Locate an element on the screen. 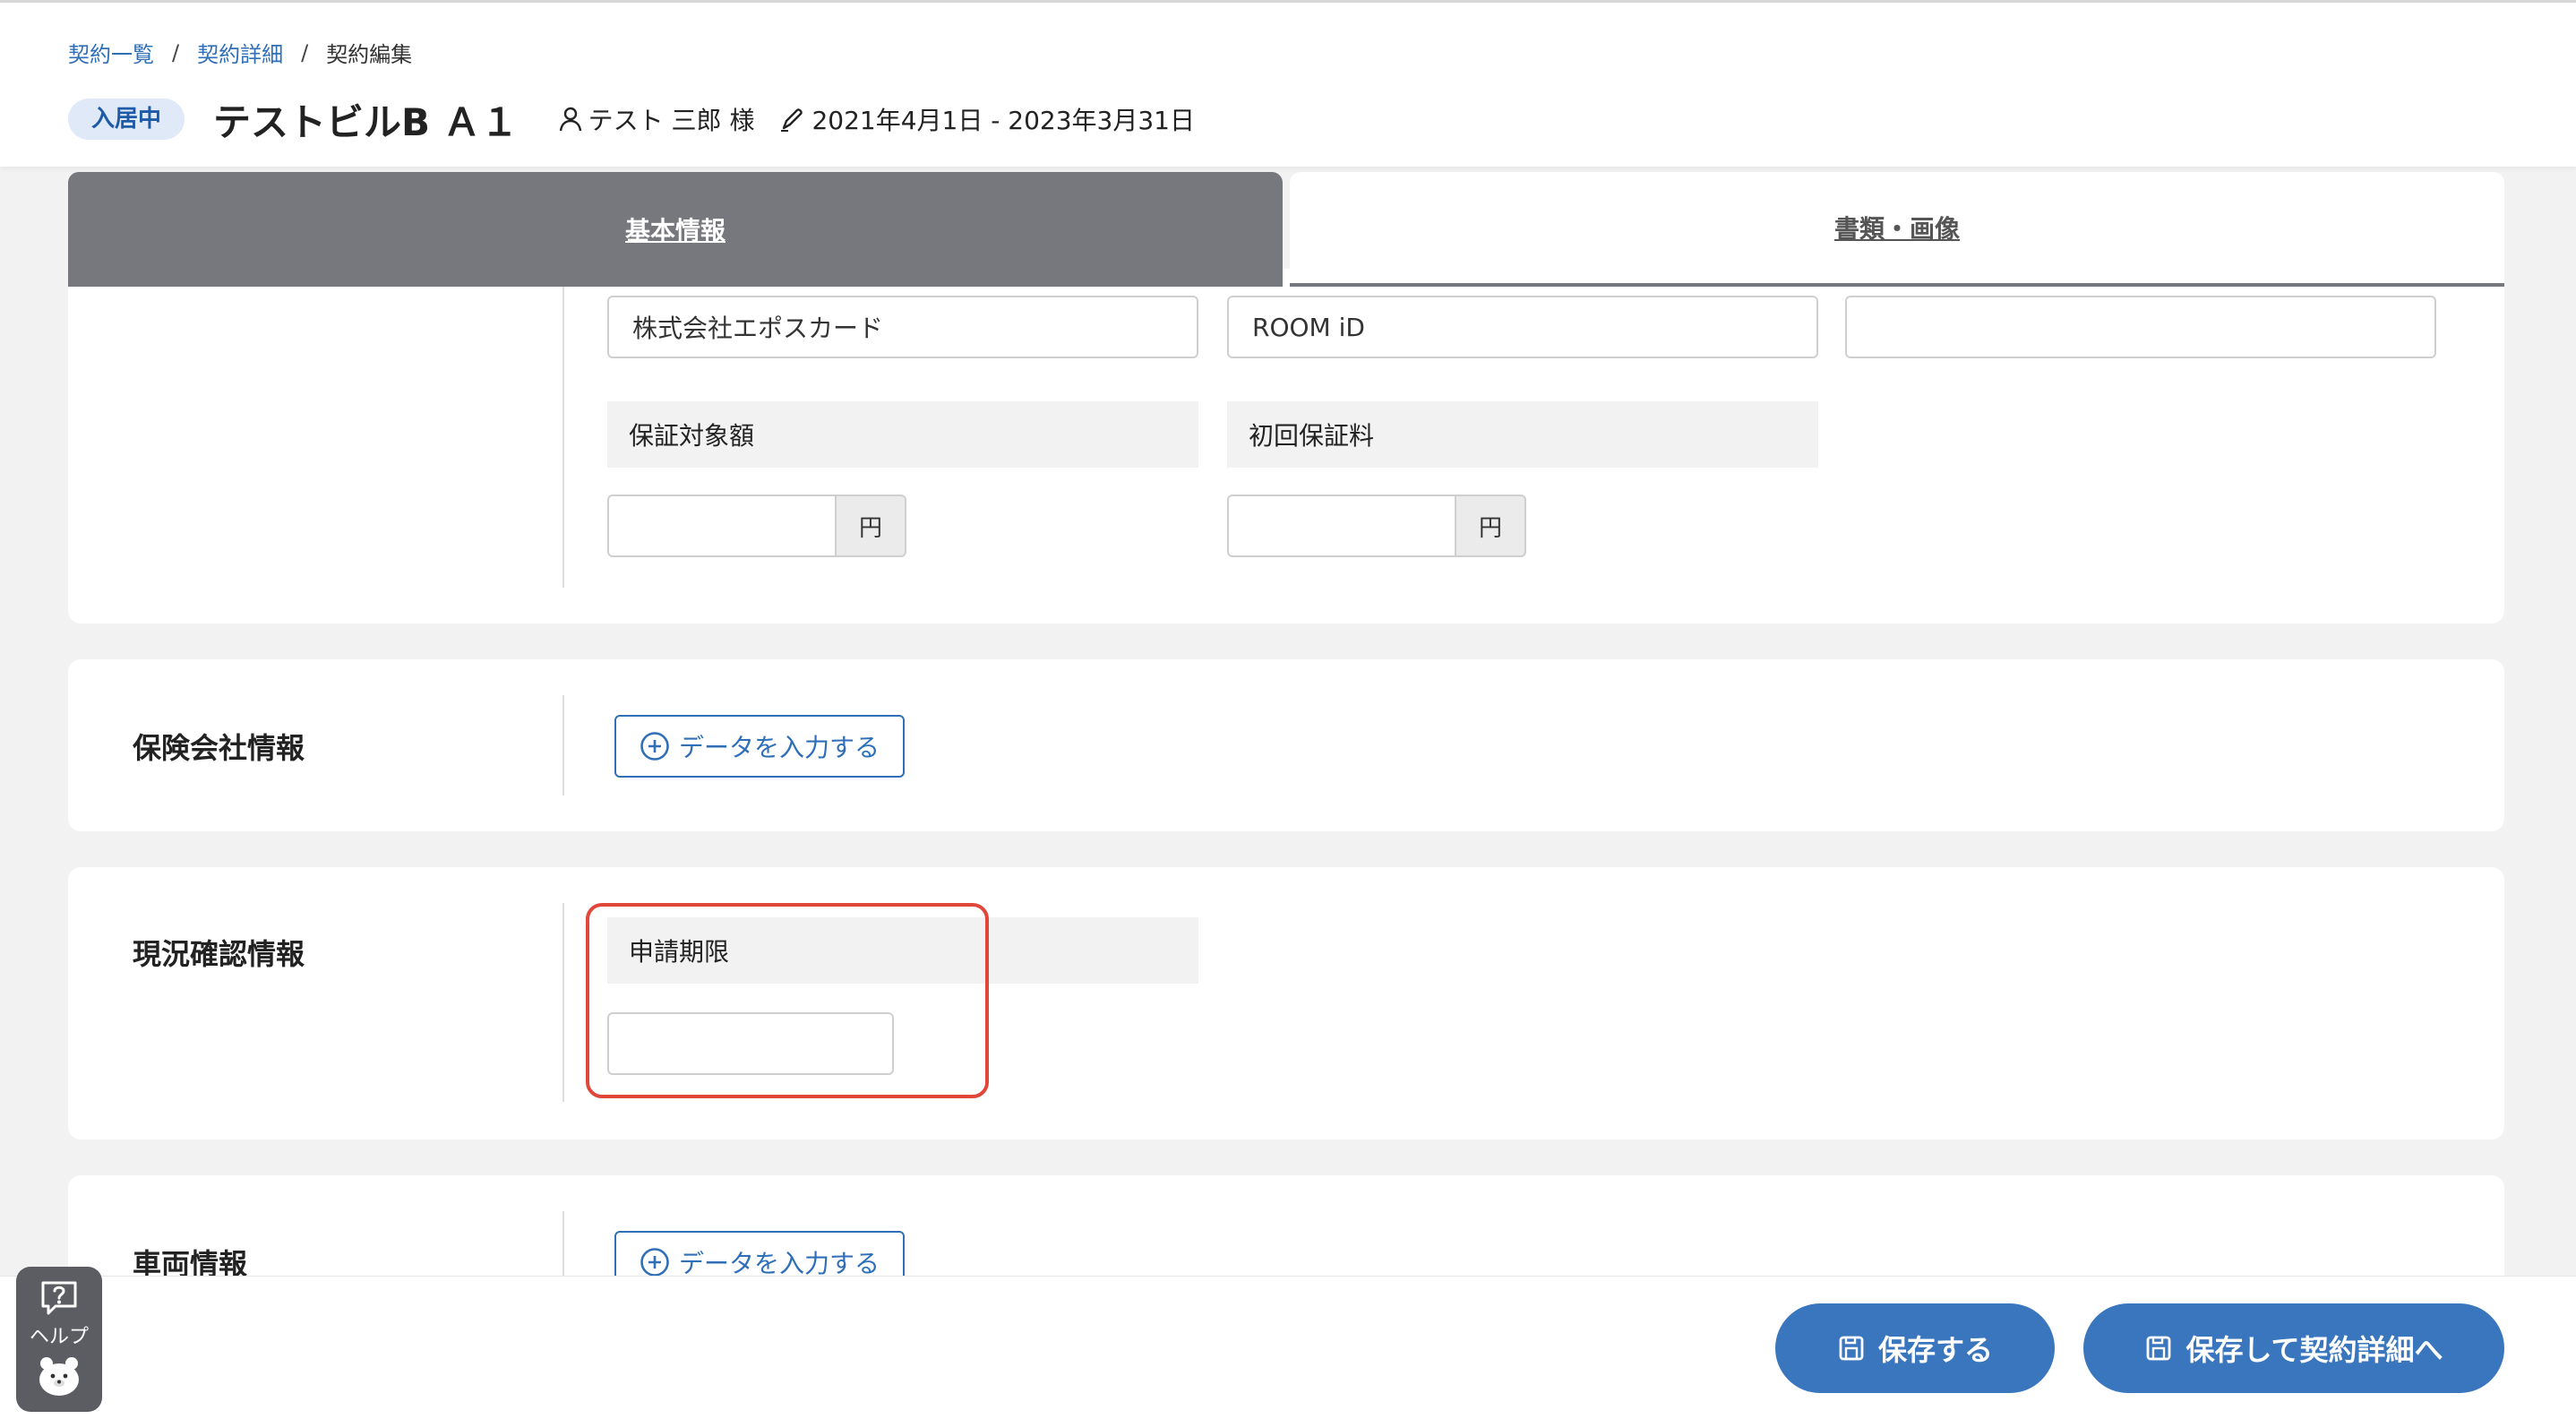  help-widget: ヘルプ is located at coordinates (59, 1339).